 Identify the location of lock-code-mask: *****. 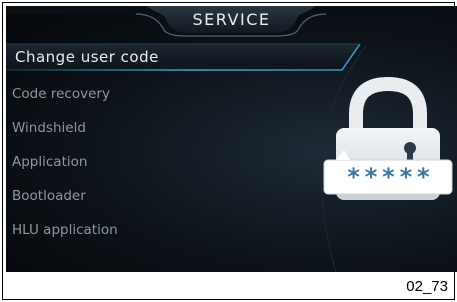
(390, 177).